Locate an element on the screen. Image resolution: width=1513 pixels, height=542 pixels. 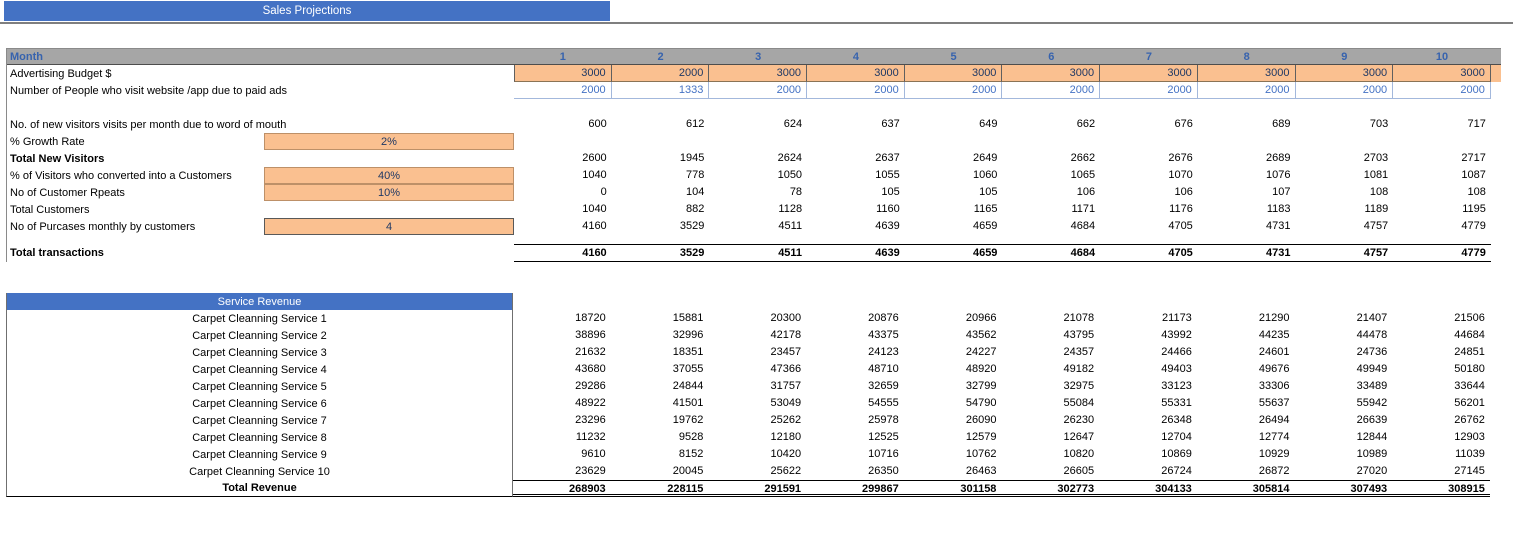
cell-total-new-visitors-m4: 2637 is located at coordinates (856, 158).